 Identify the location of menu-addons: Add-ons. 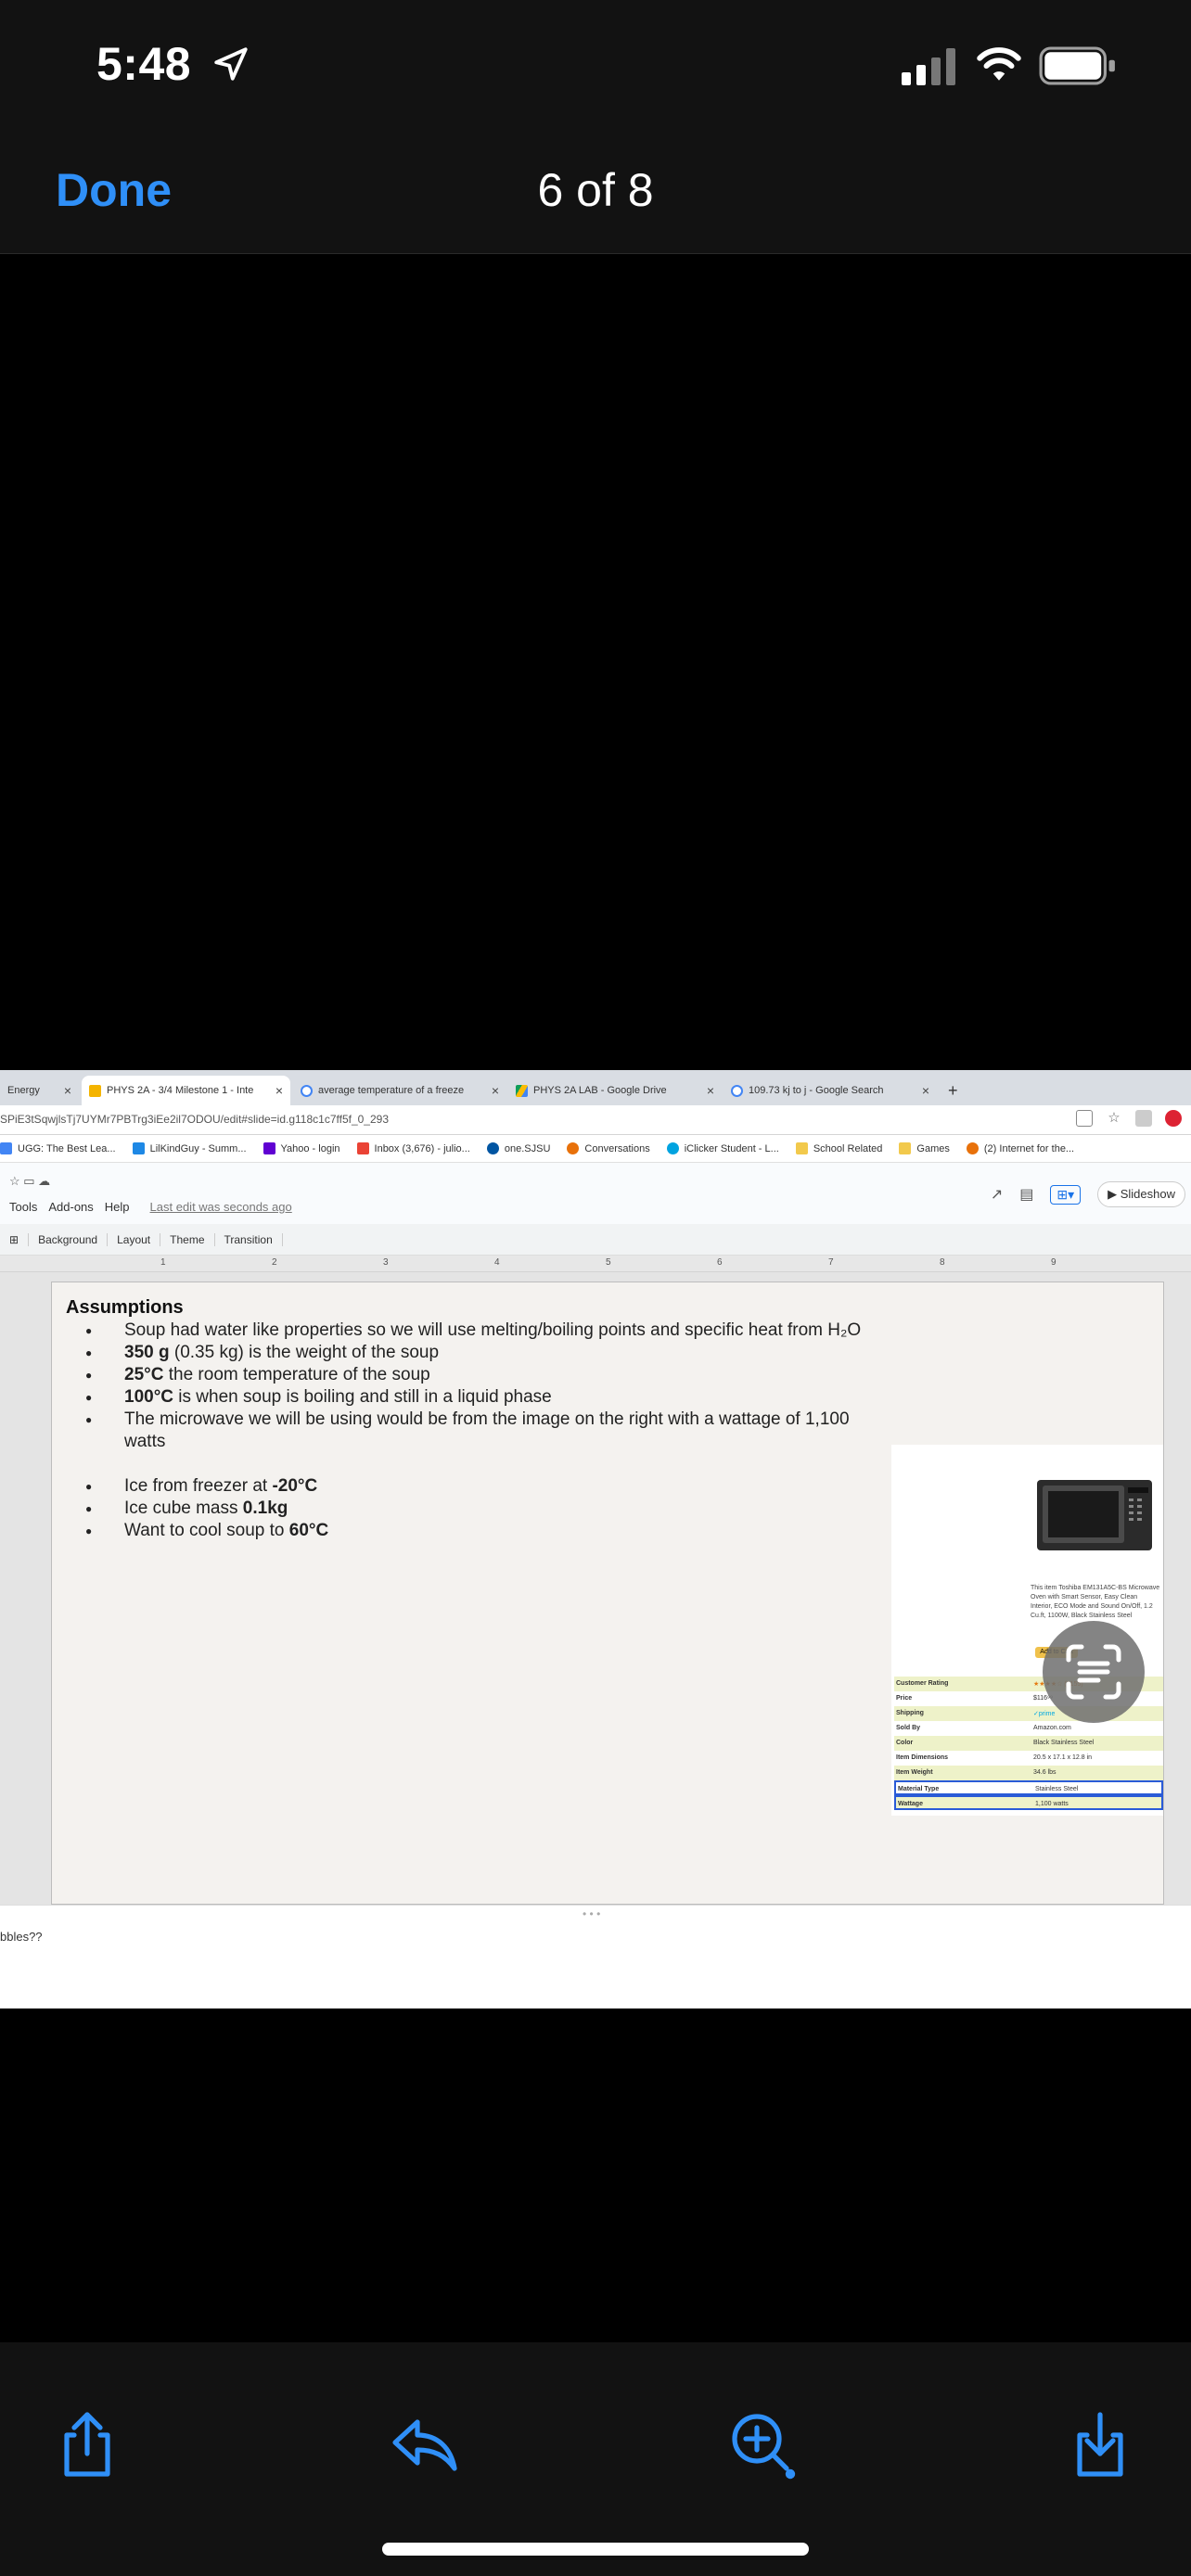
(70, 1207).